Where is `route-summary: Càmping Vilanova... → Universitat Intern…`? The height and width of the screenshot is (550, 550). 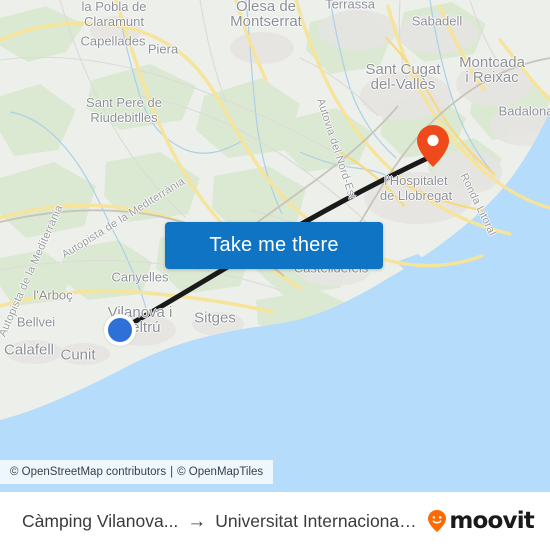 route-summary: Càmping Vilanova... → Universitat Intern… is located at coordinates (220, 521).